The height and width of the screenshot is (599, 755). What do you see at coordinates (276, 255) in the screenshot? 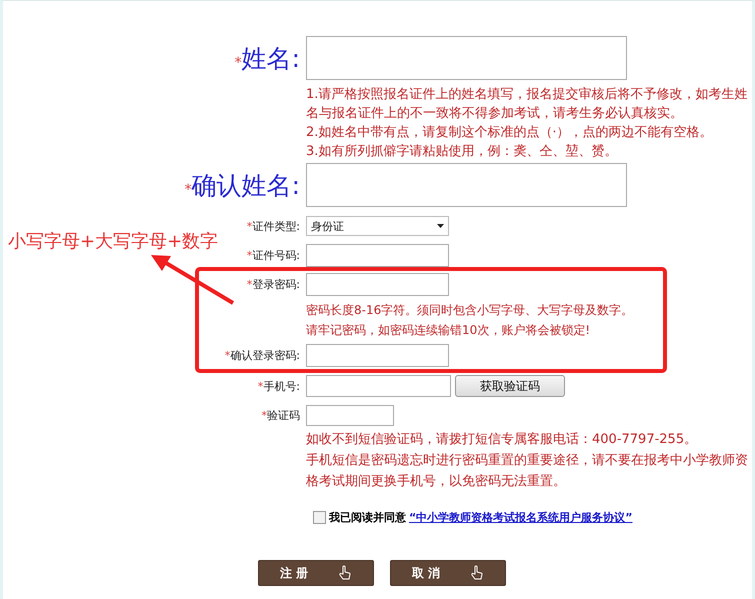
I see `field-label: 证件号码:` at bounding box center [276, 255].